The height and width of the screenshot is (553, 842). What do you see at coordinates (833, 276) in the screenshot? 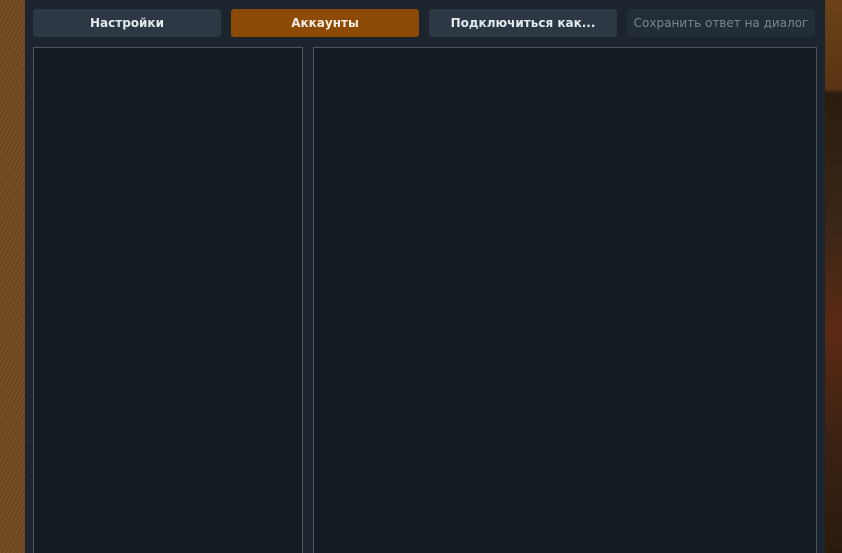
I see `background-right` at bounding box center [833, 276].